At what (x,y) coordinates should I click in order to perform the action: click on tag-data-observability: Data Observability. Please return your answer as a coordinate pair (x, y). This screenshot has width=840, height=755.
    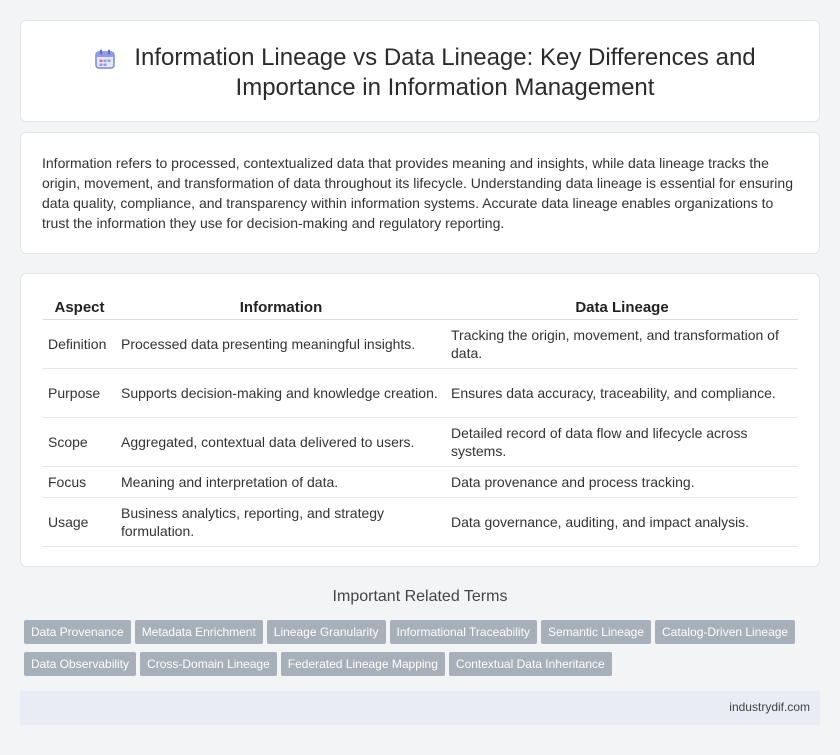
    Looking at the image, I should click on (80, 664).